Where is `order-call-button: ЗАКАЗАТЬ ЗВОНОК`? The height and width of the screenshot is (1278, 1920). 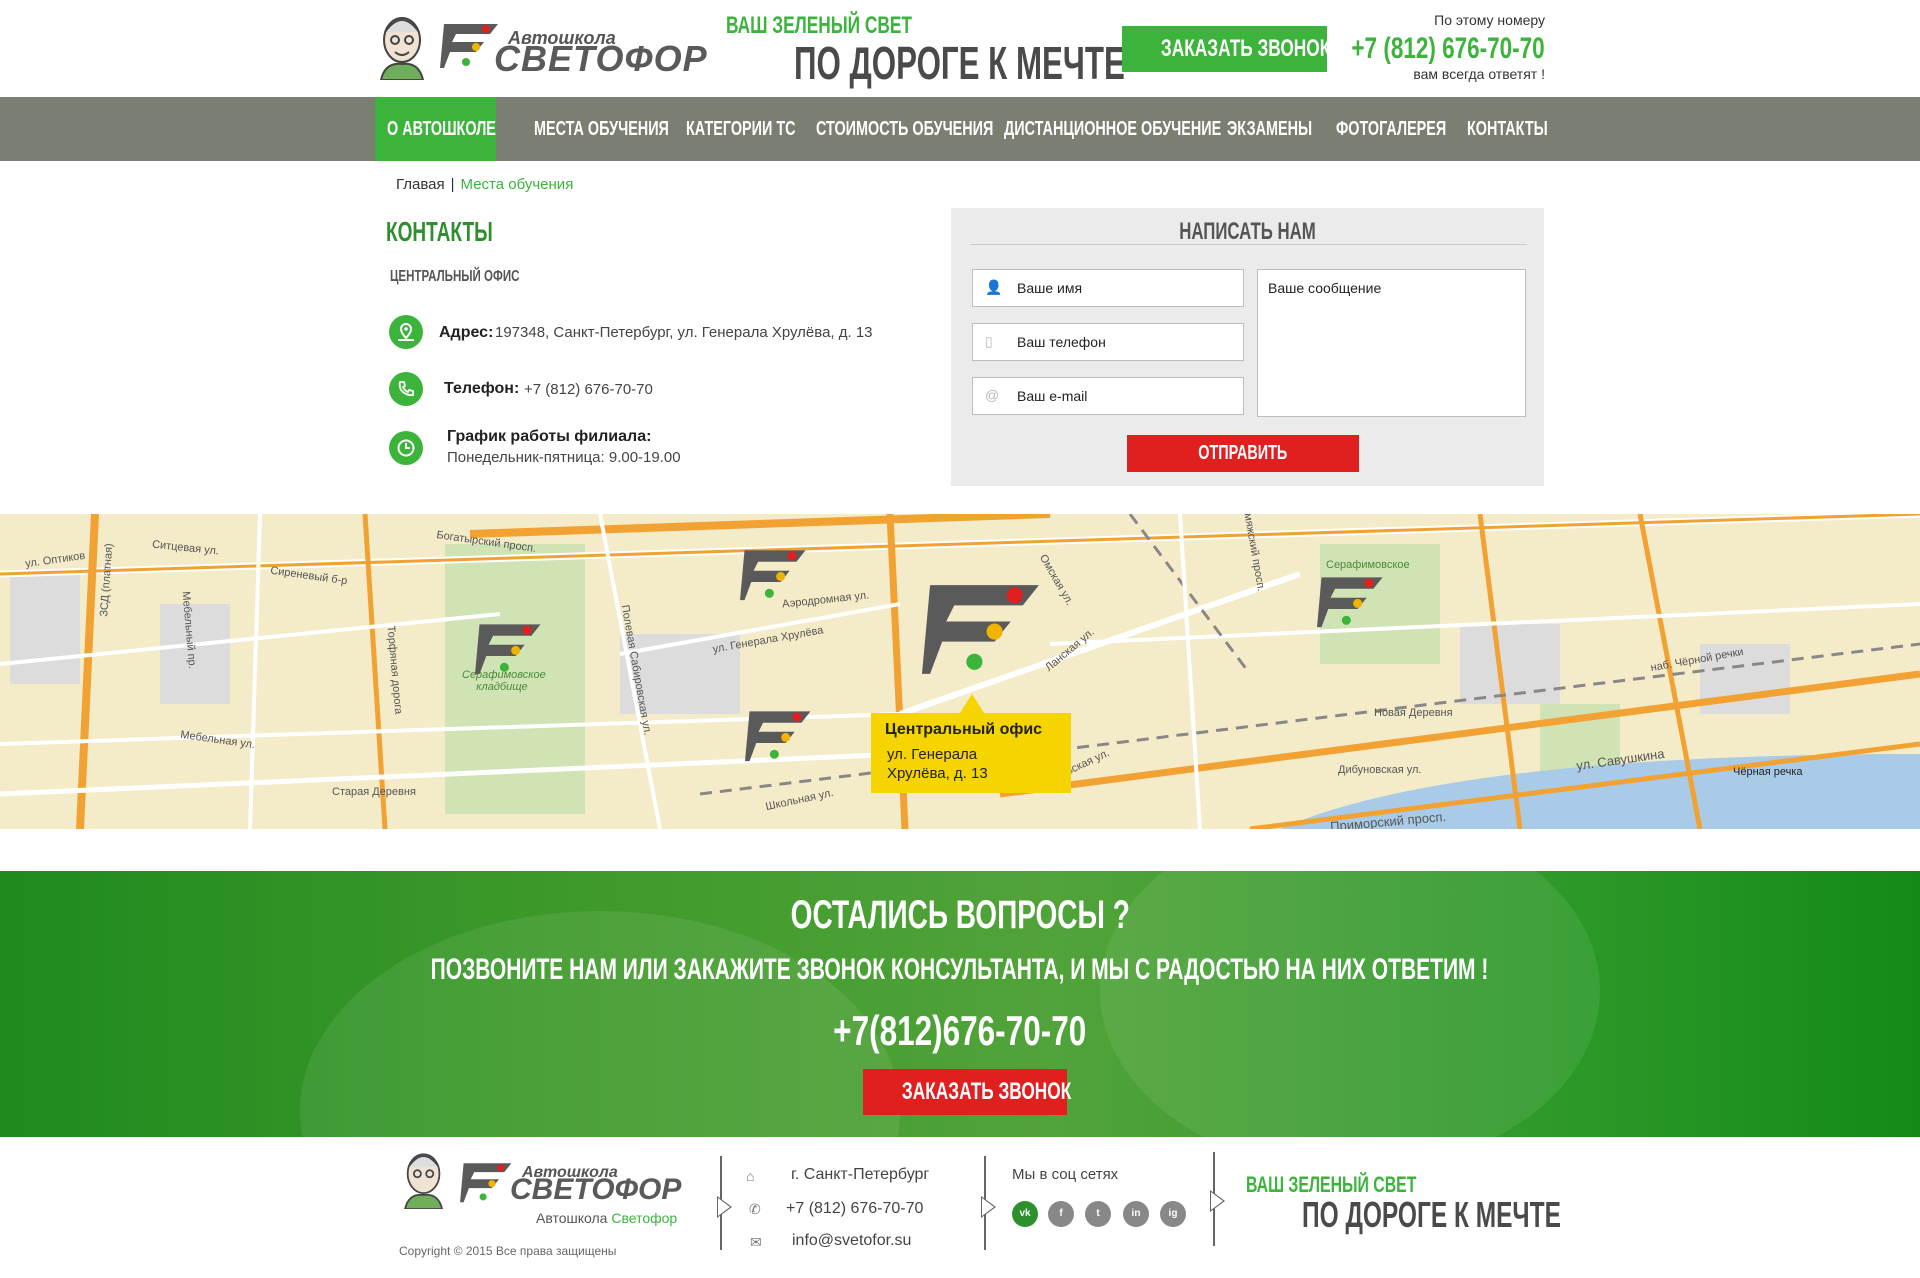
order-call-button: ЗАКАЗАТЬ ЗВОНОК is located at coordinates (1226, 49).